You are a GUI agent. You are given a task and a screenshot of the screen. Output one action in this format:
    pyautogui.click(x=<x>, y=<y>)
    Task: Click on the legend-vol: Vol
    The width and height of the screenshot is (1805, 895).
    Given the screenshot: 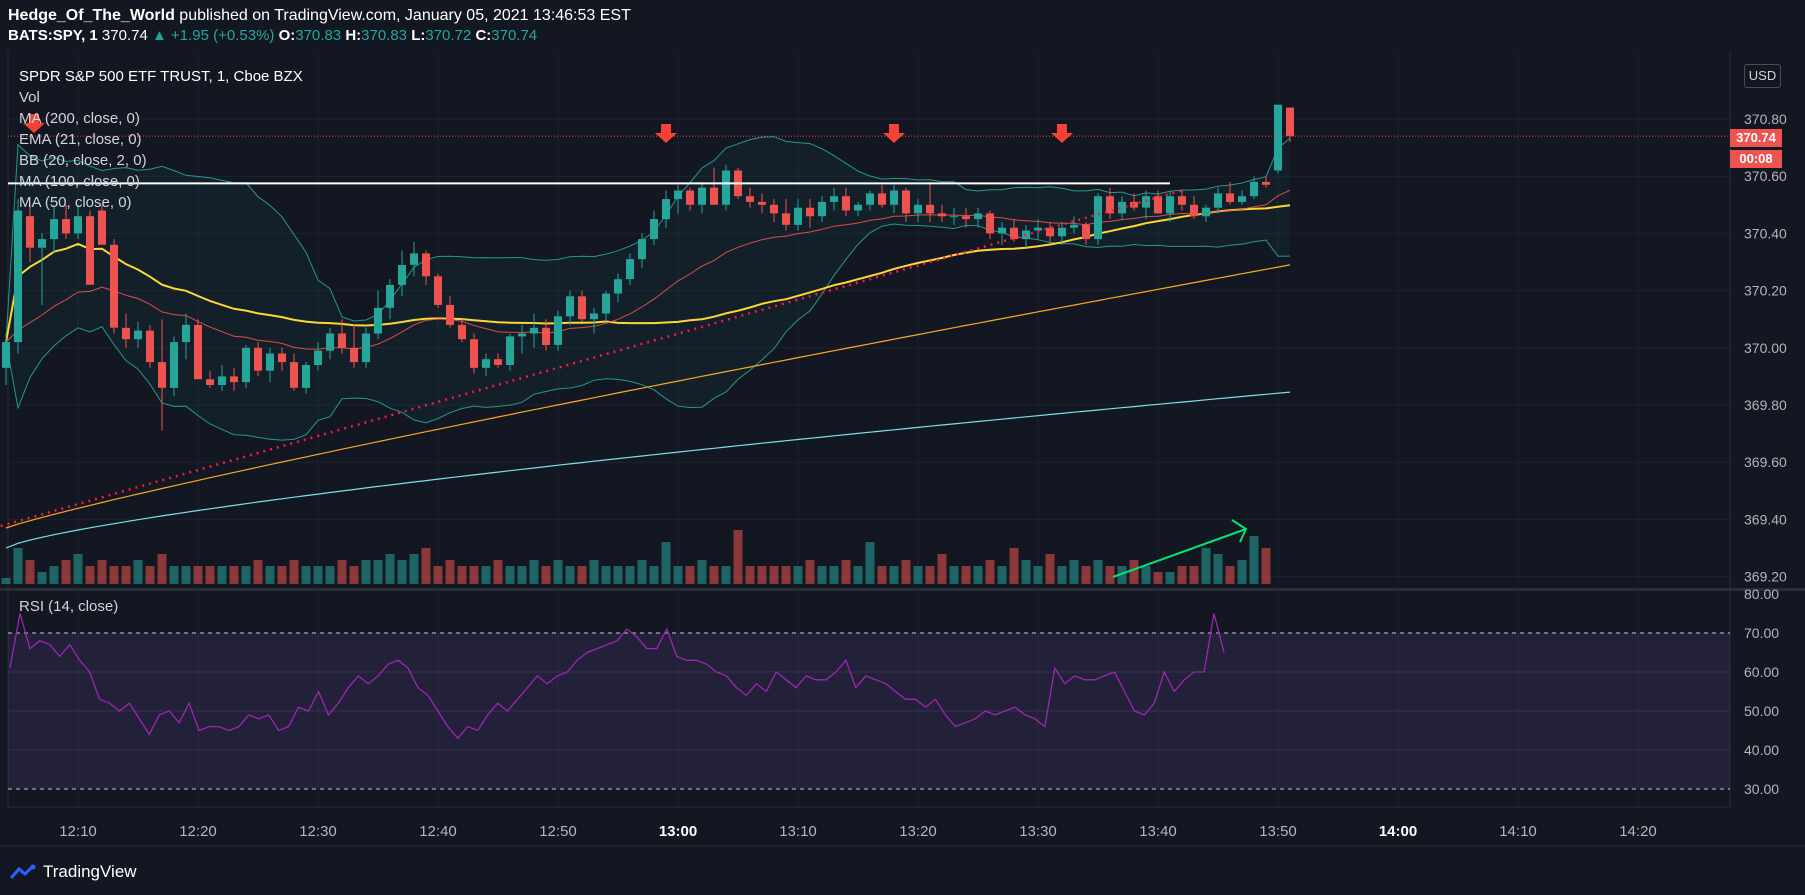 What is the action you would take?
    pyautogui.click(x=161, y=97)
    